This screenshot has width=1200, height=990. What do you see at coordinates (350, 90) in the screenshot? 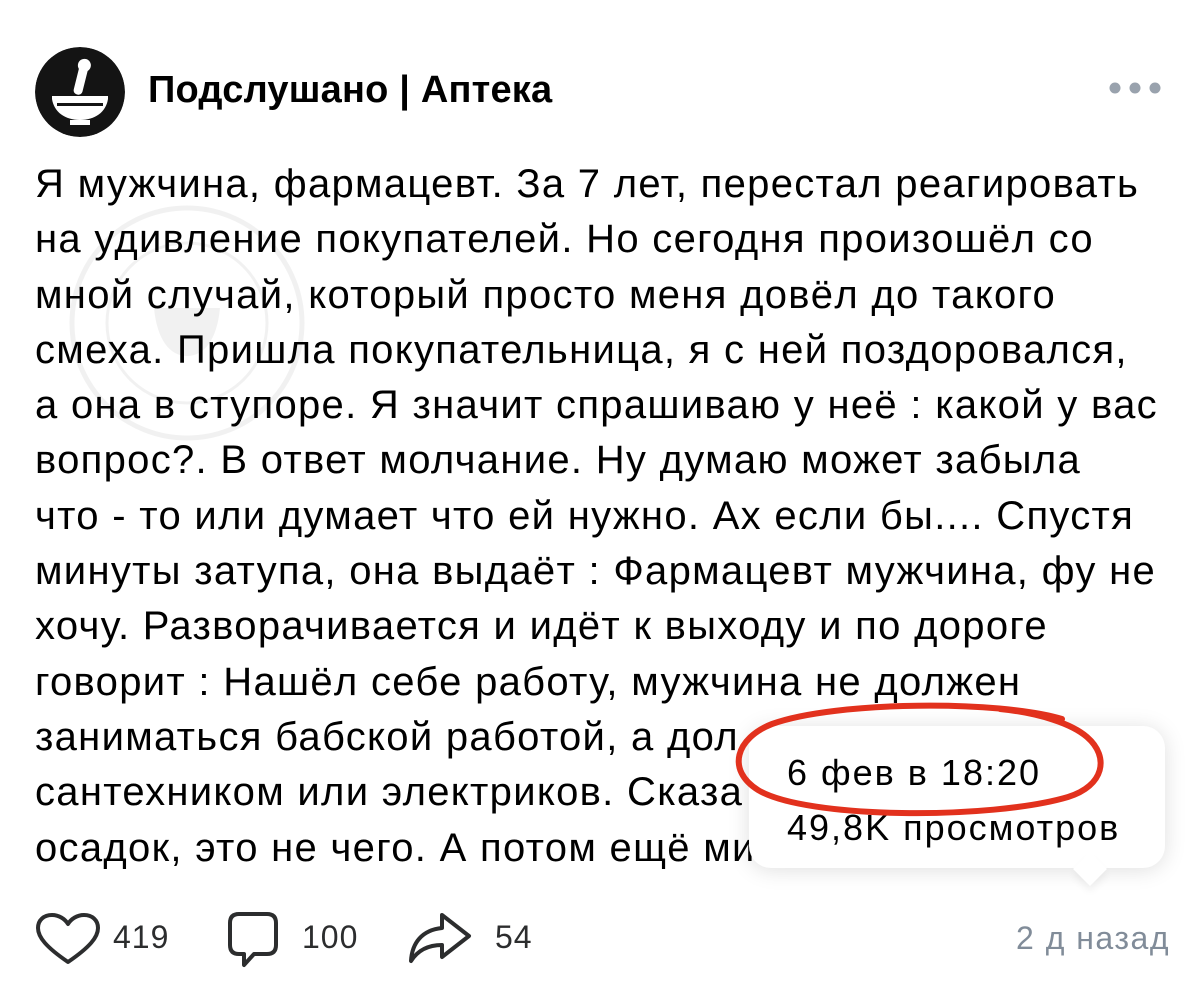
I see `group-name-link: Подслушано | Аптека` at bounding box center [350, 90].